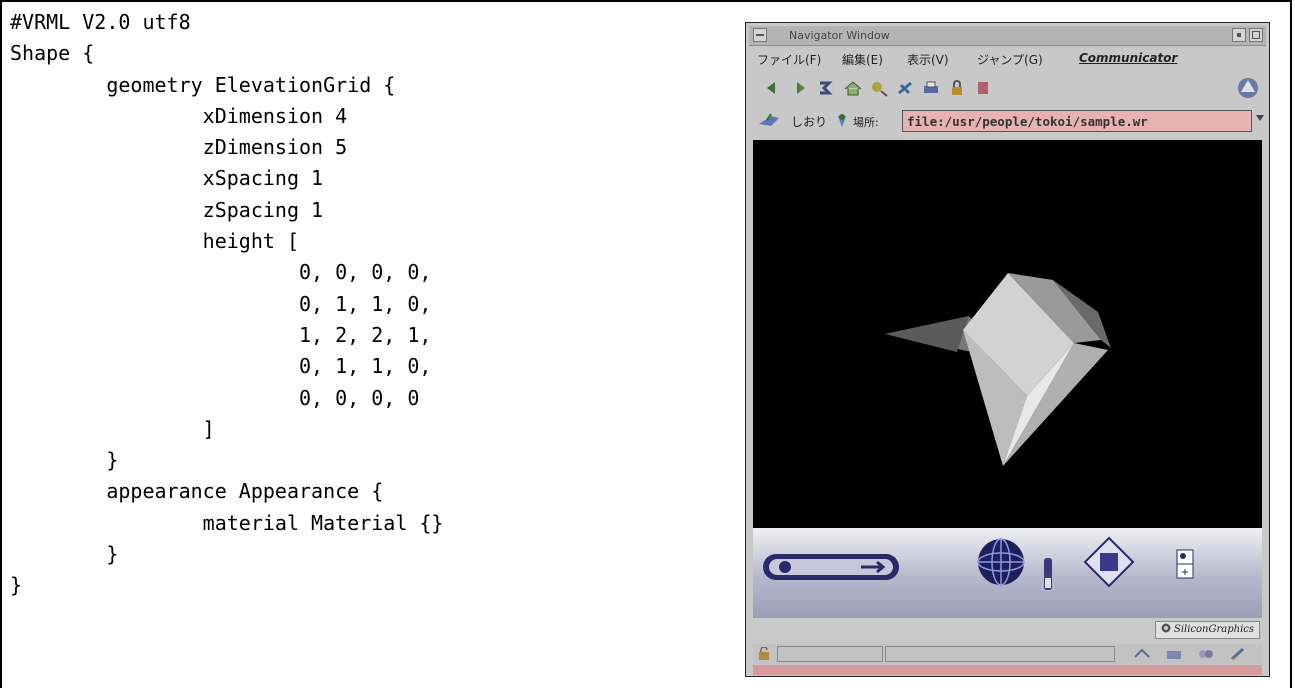 This screenshot has height=693, width=1295. I want to click on menu-view: 表示(V), so click(928, 59).